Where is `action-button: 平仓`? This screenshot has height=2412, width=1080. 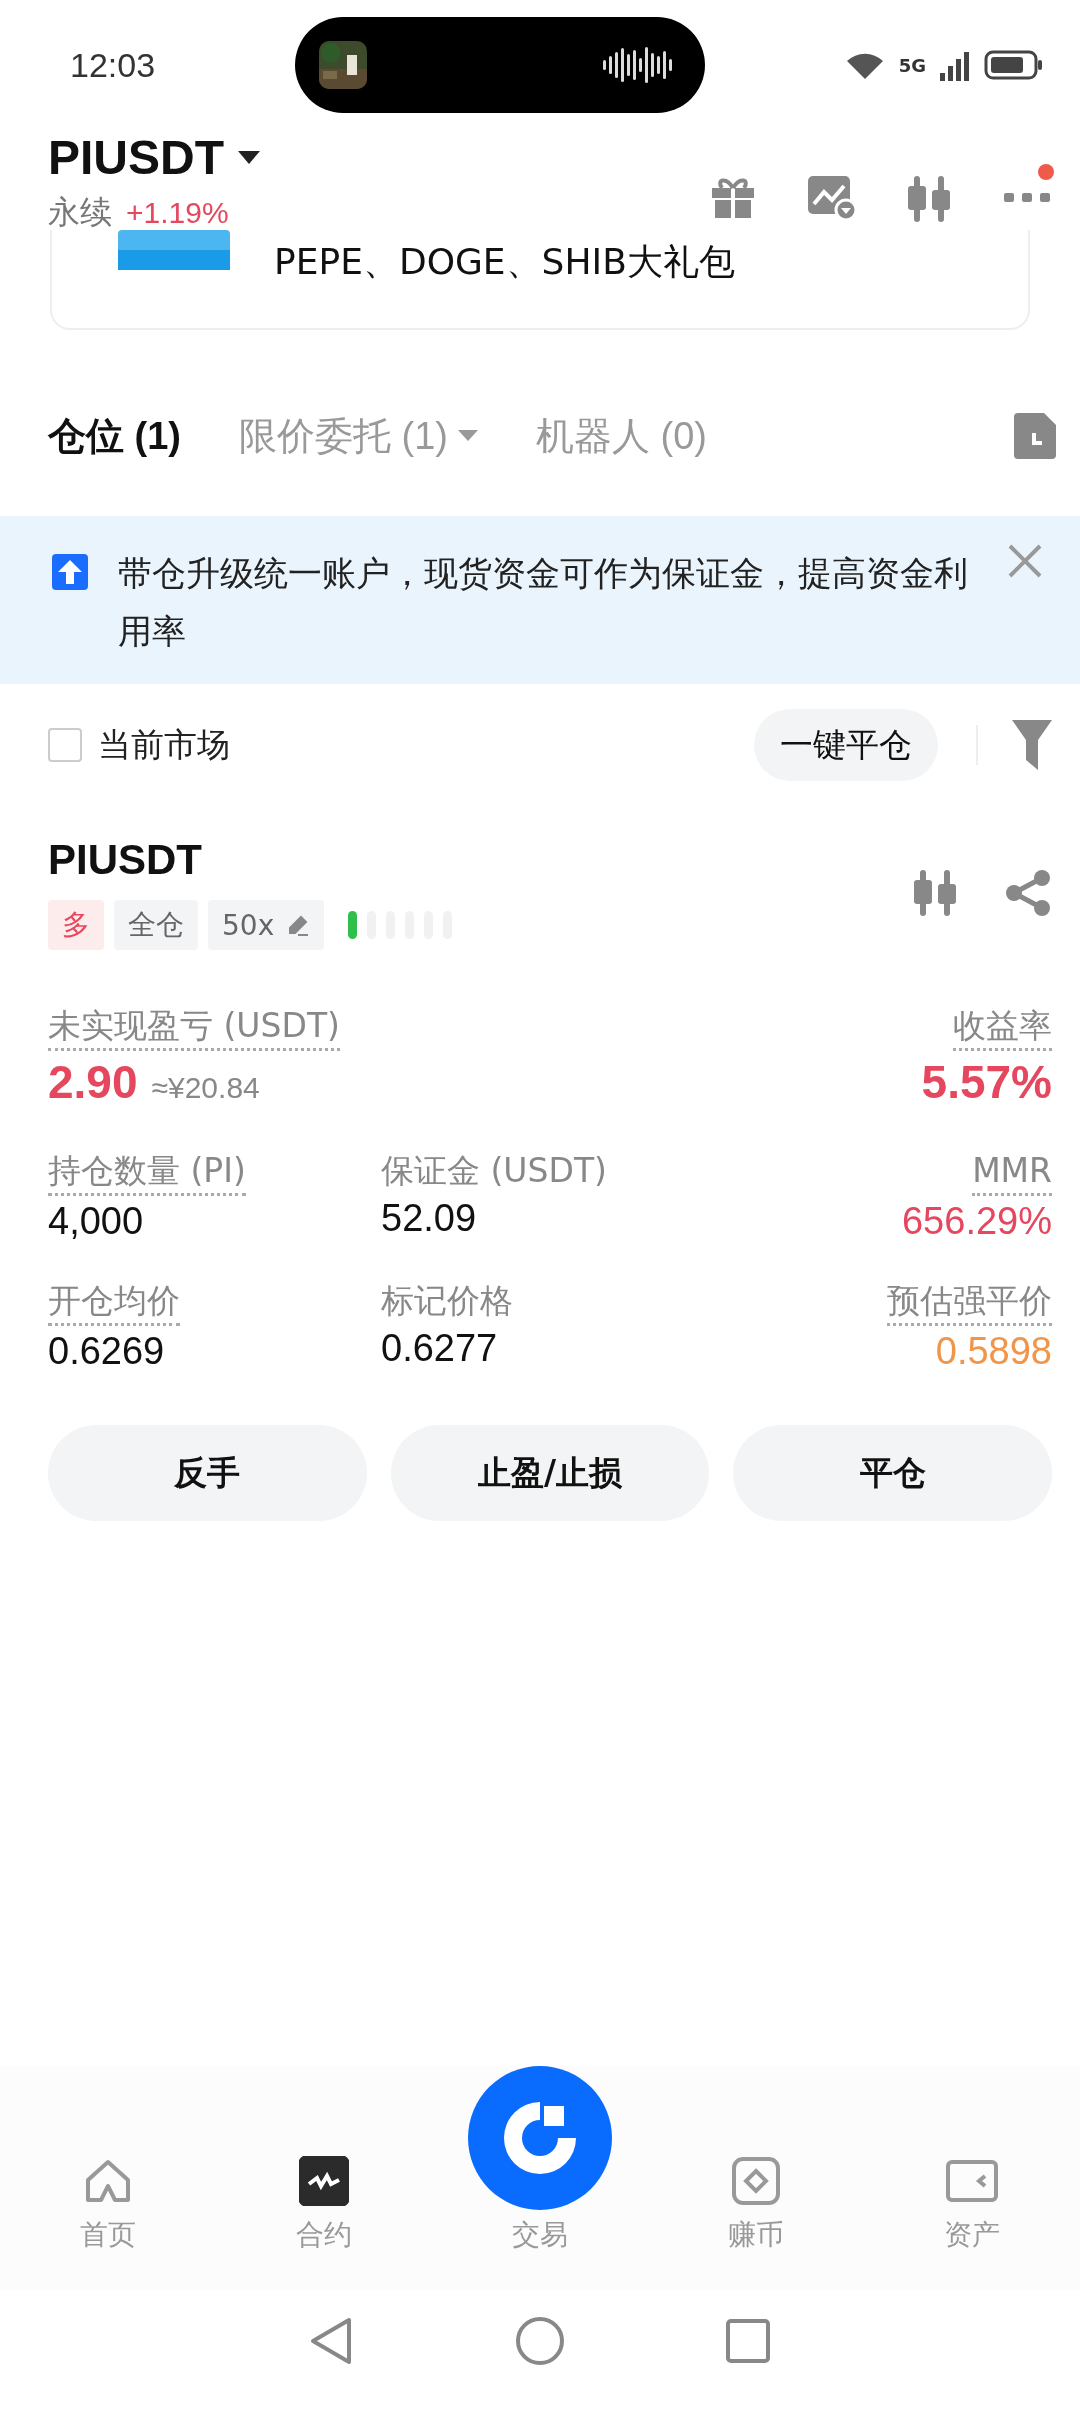 action-button: 平仓 is located at coordinates (892, 1473).